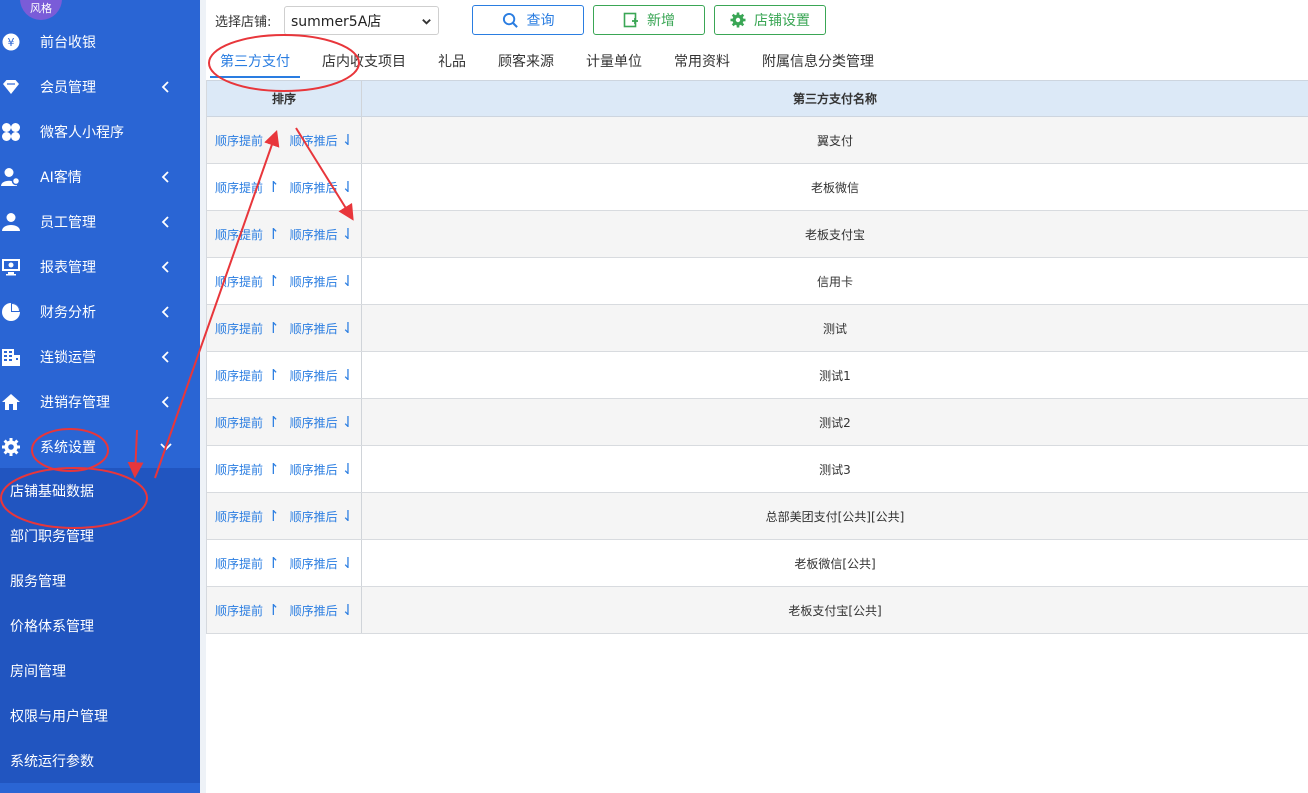  I want to click on sidebar-item-monitor: 报表管理, so click(100, 266).